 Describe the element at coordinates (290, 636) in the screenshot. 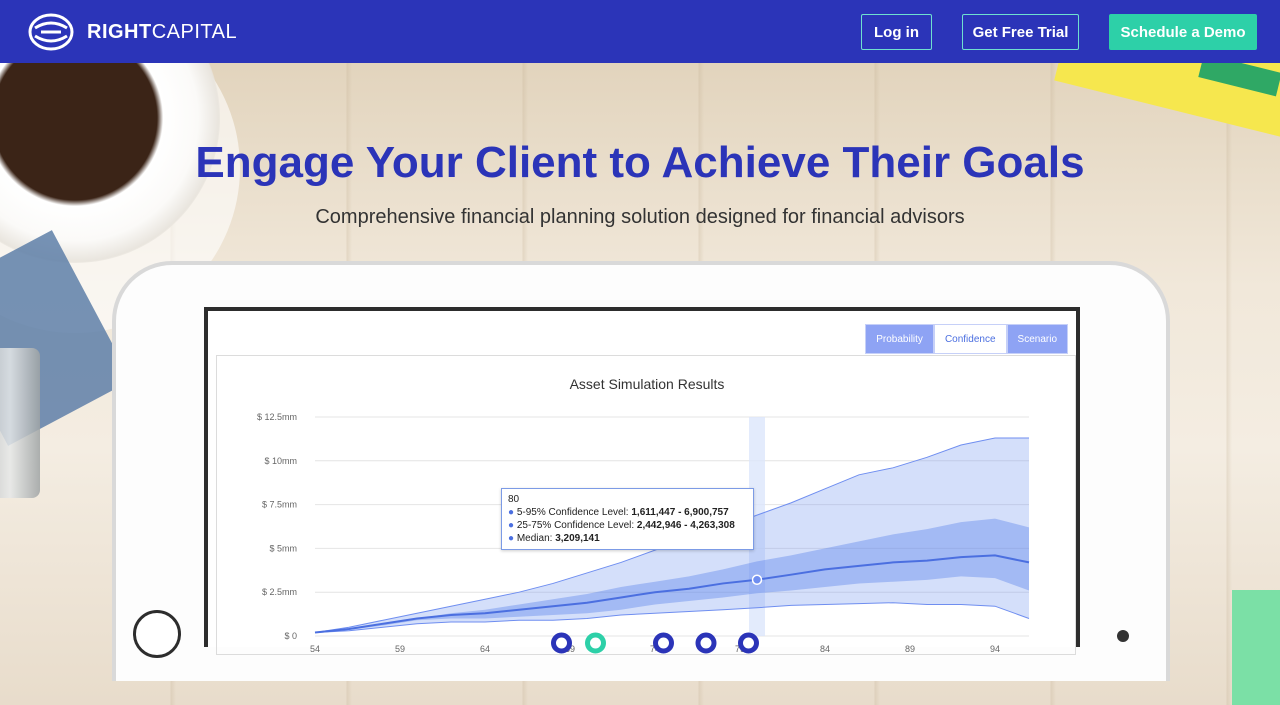

I see `y-tick-label: $ 0` at that location.